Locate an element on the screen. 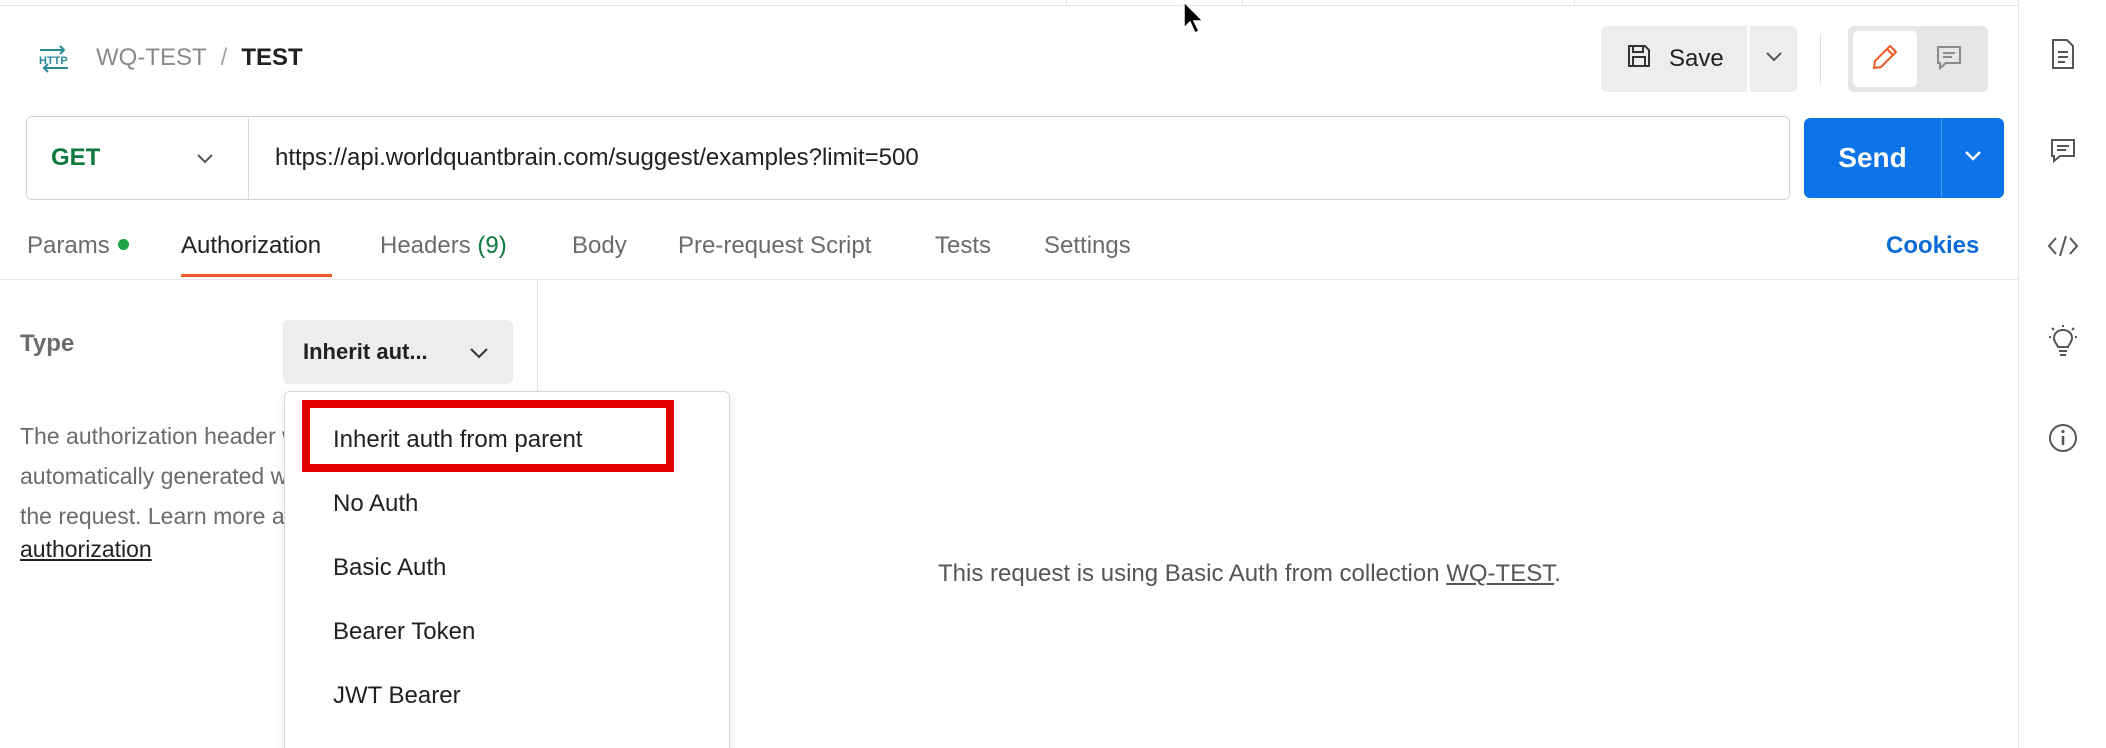 This screenshot has height=748, width=2106. tab-pre-request-script: Pre-request Script is located at coordinates (774, 246).